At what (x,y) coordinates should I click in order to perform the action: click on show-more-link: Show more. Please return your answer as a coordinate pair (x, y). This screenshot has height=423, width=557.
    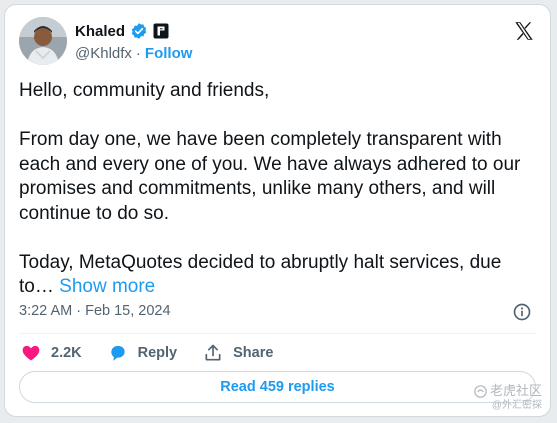
    Looking at the image, I should click on (107, 286).